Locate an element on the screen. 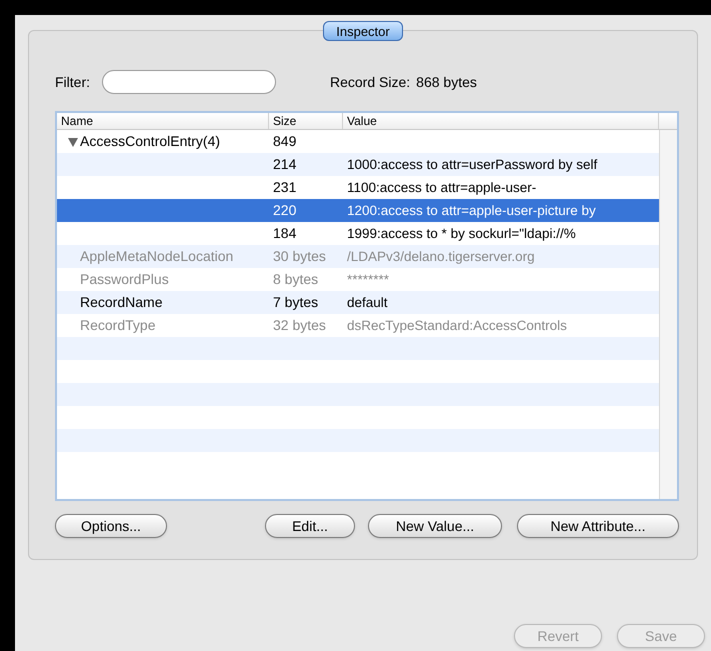 Image resolution: width=711 pixels, height=651 pixels. table-cell: 184 is located at coordinates (284, 233).